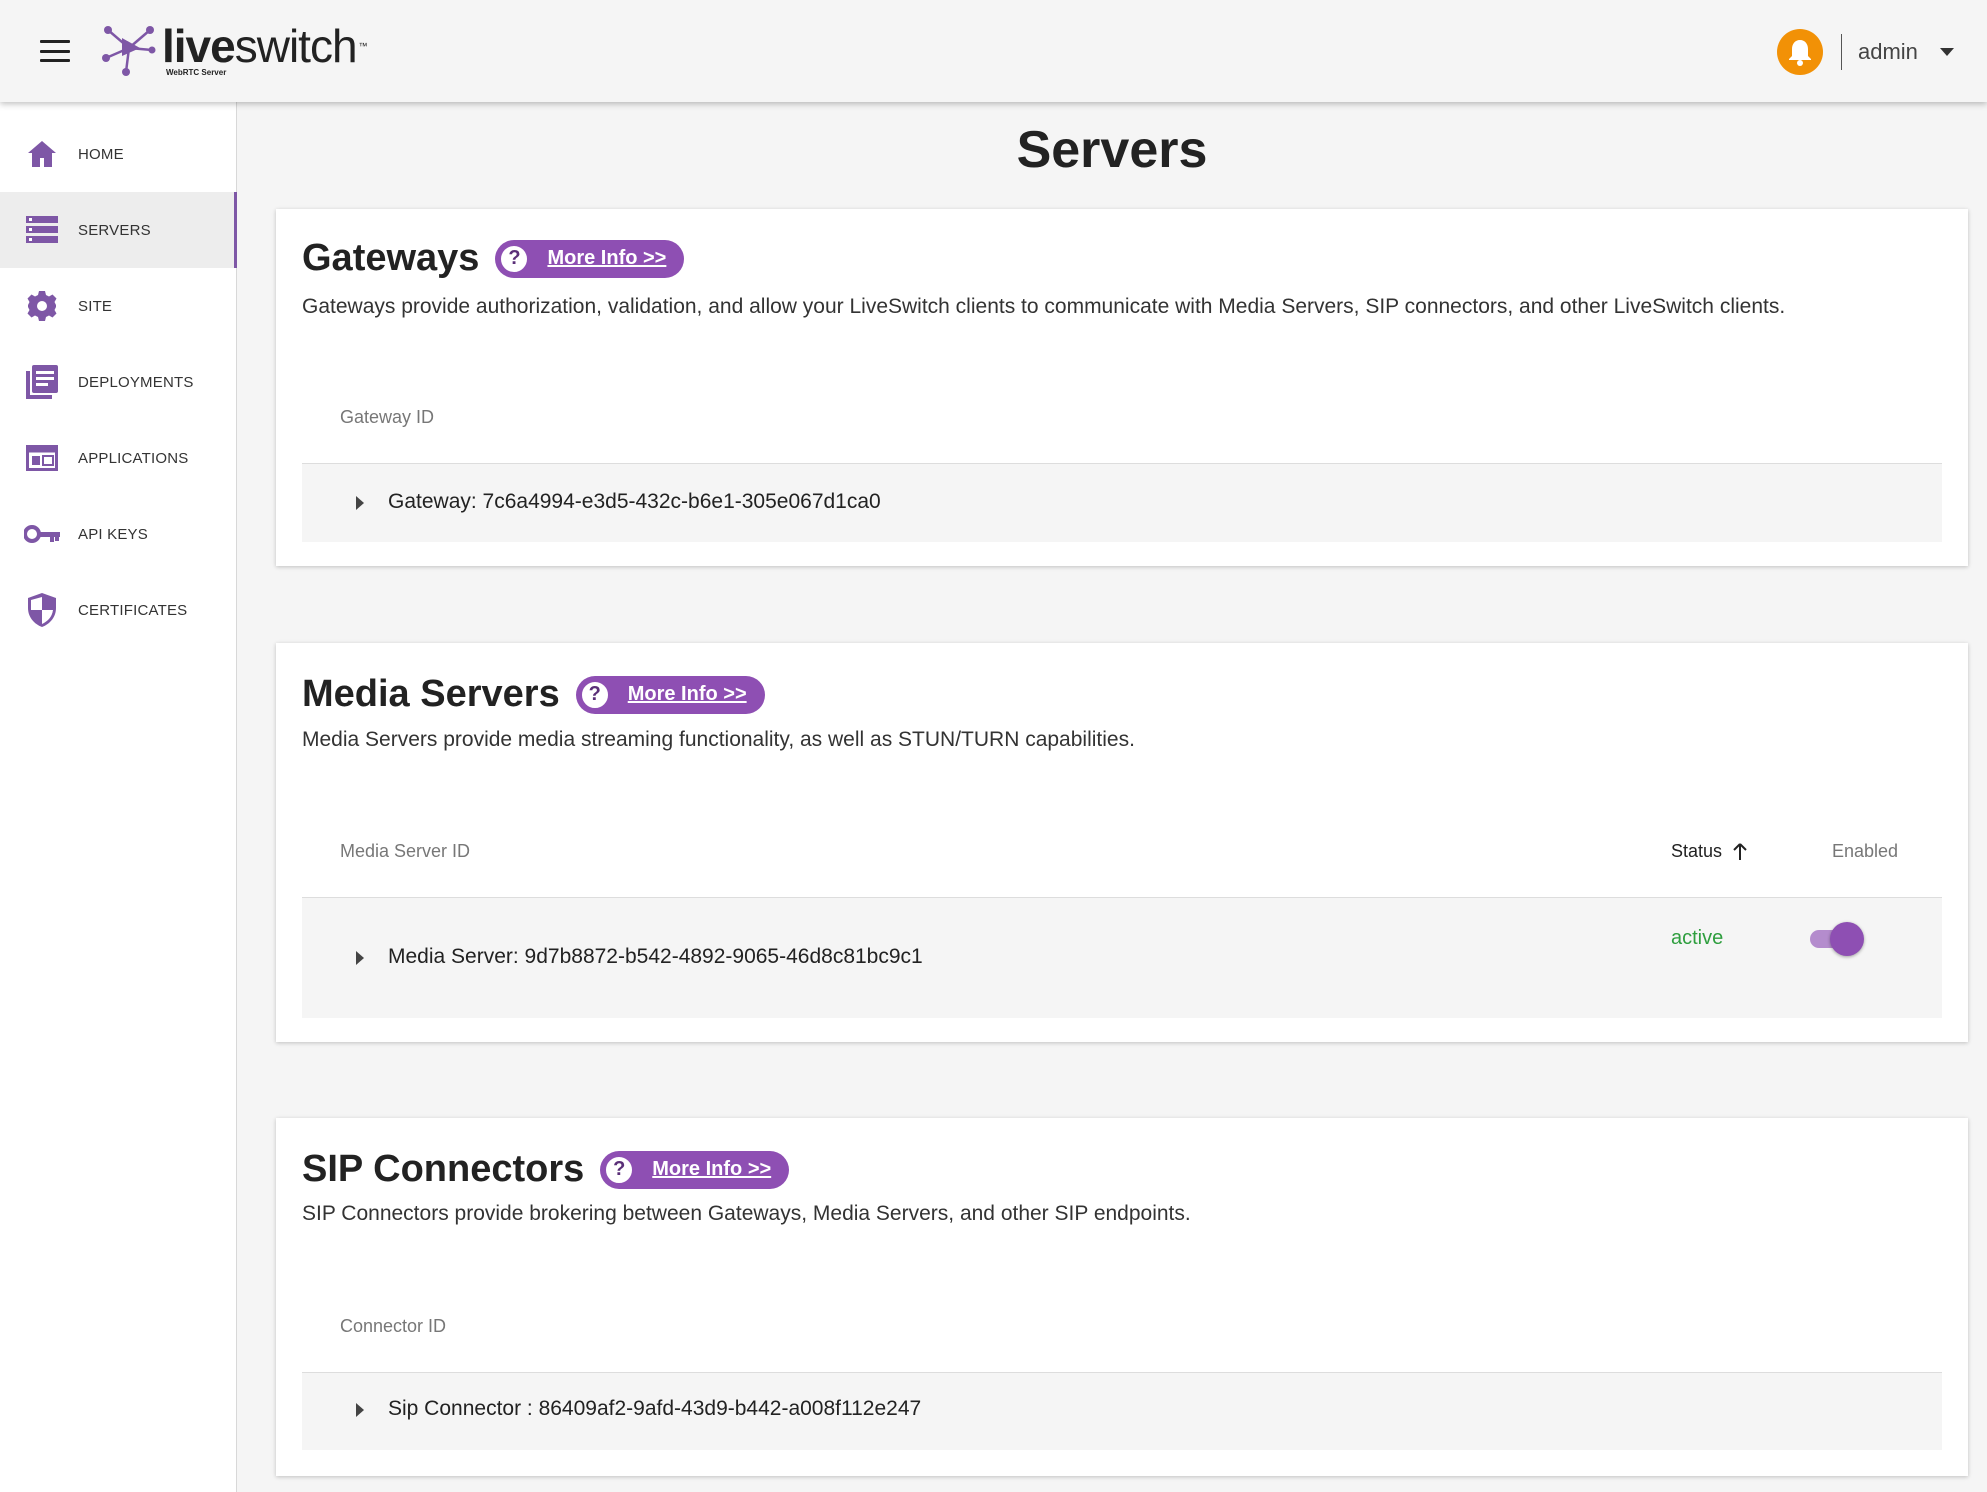 This screenshot has width=1987, height=1492. What do you see at coordinates (1865, 851) in the screenshot?
I see `enabled-column-header: Enabled` at bounding box center [1865, 851].